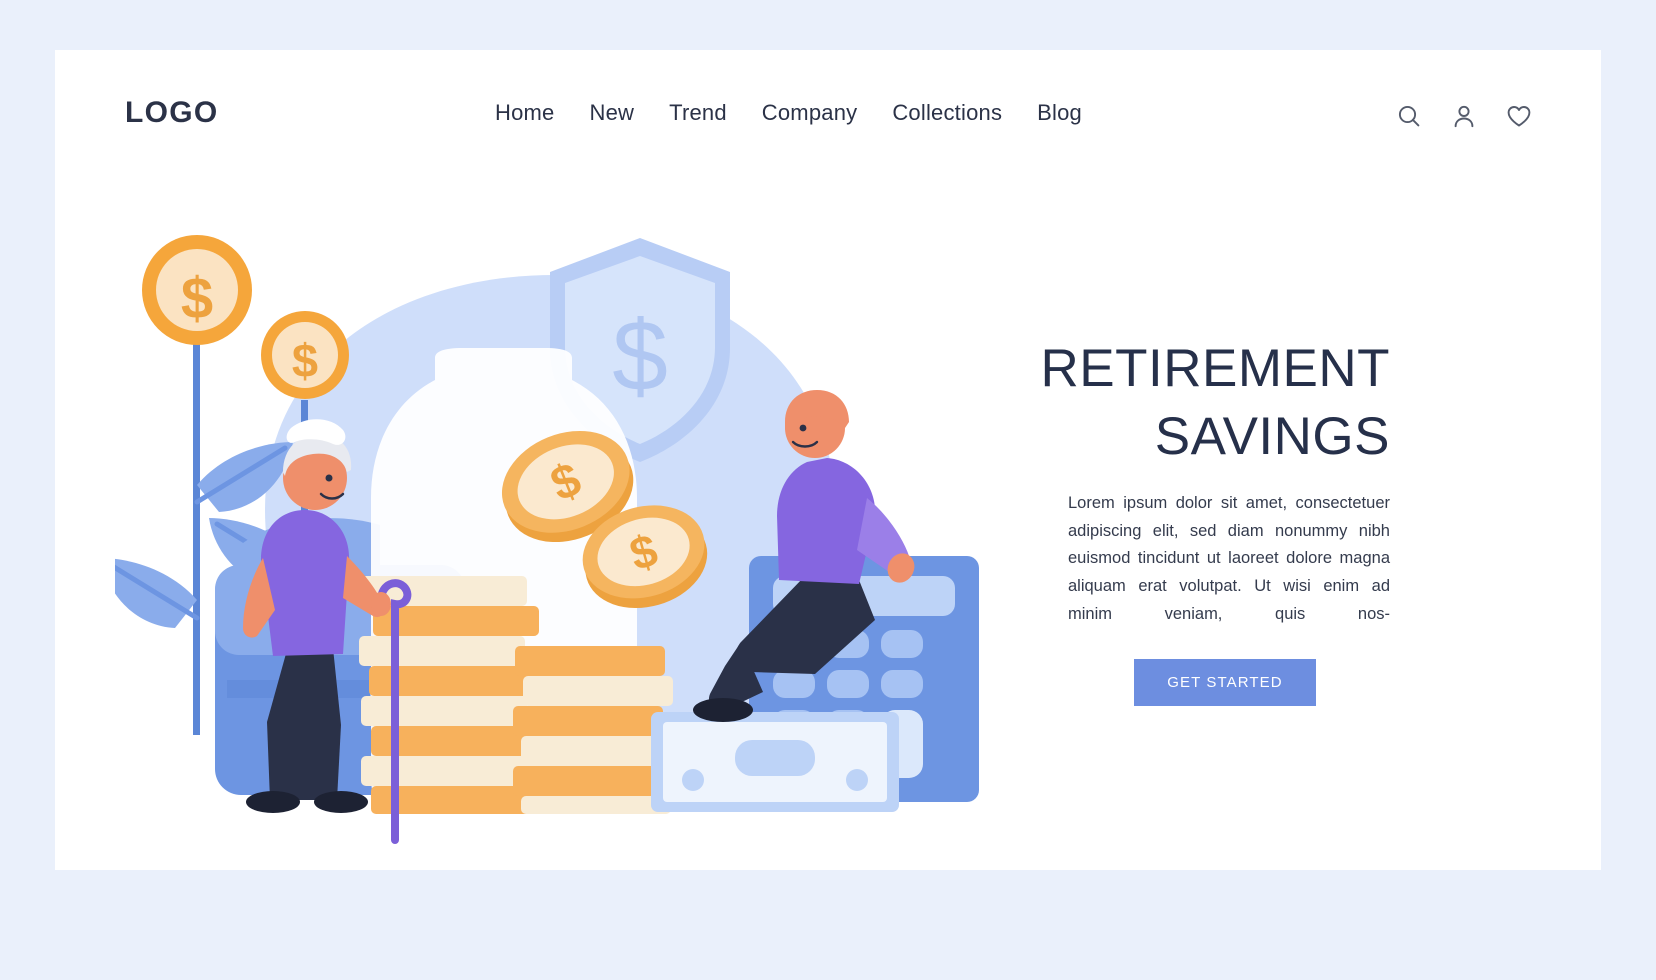 The width and height of the screenshot is (1656, 980). I want to click on heart-icon, so click(1519, 116).